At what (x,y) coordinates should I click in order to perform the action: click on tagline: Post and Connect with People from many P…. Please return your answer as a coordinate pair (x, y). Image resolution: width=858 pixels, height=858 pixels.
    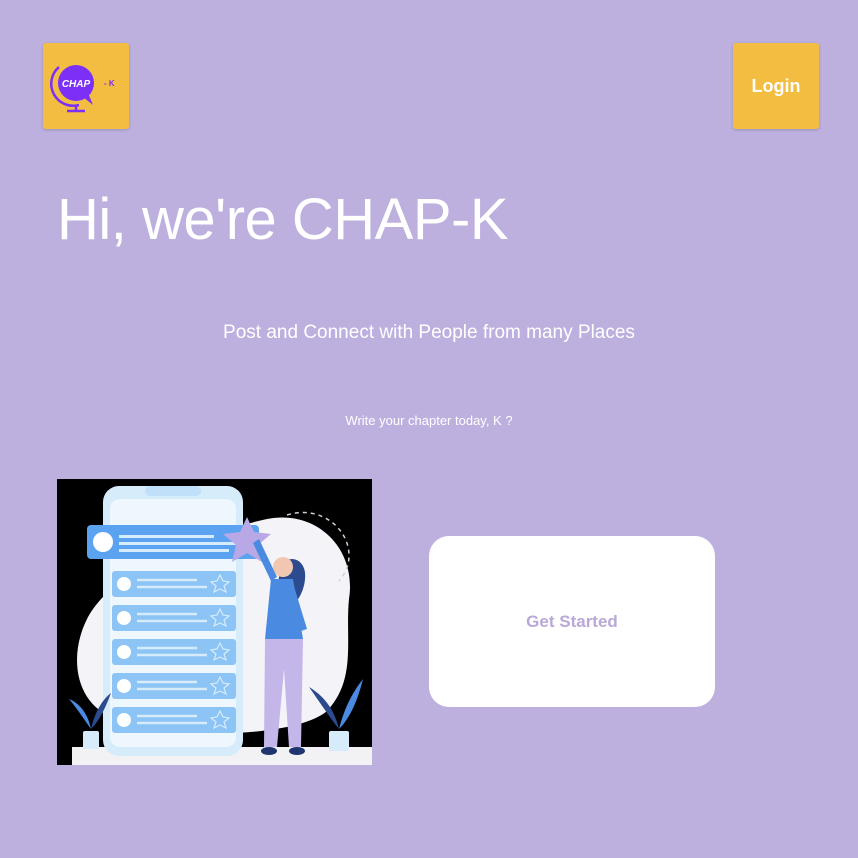
    Looking at the image, I should click on (429, 332).